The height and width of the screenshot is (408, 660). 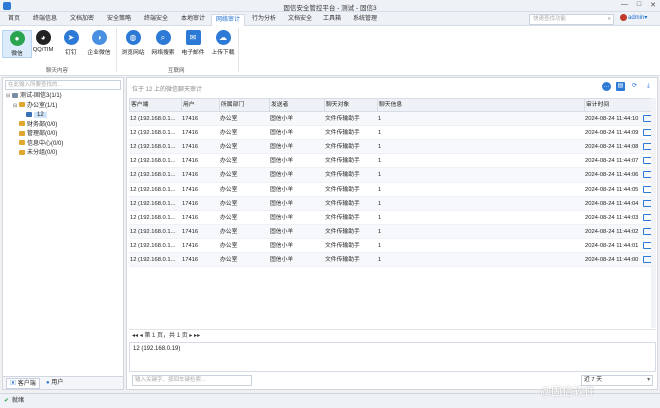 I want to click on window-title: 固信安全管控平台 - 测试 - 固信3, so click(x=330, y=8).